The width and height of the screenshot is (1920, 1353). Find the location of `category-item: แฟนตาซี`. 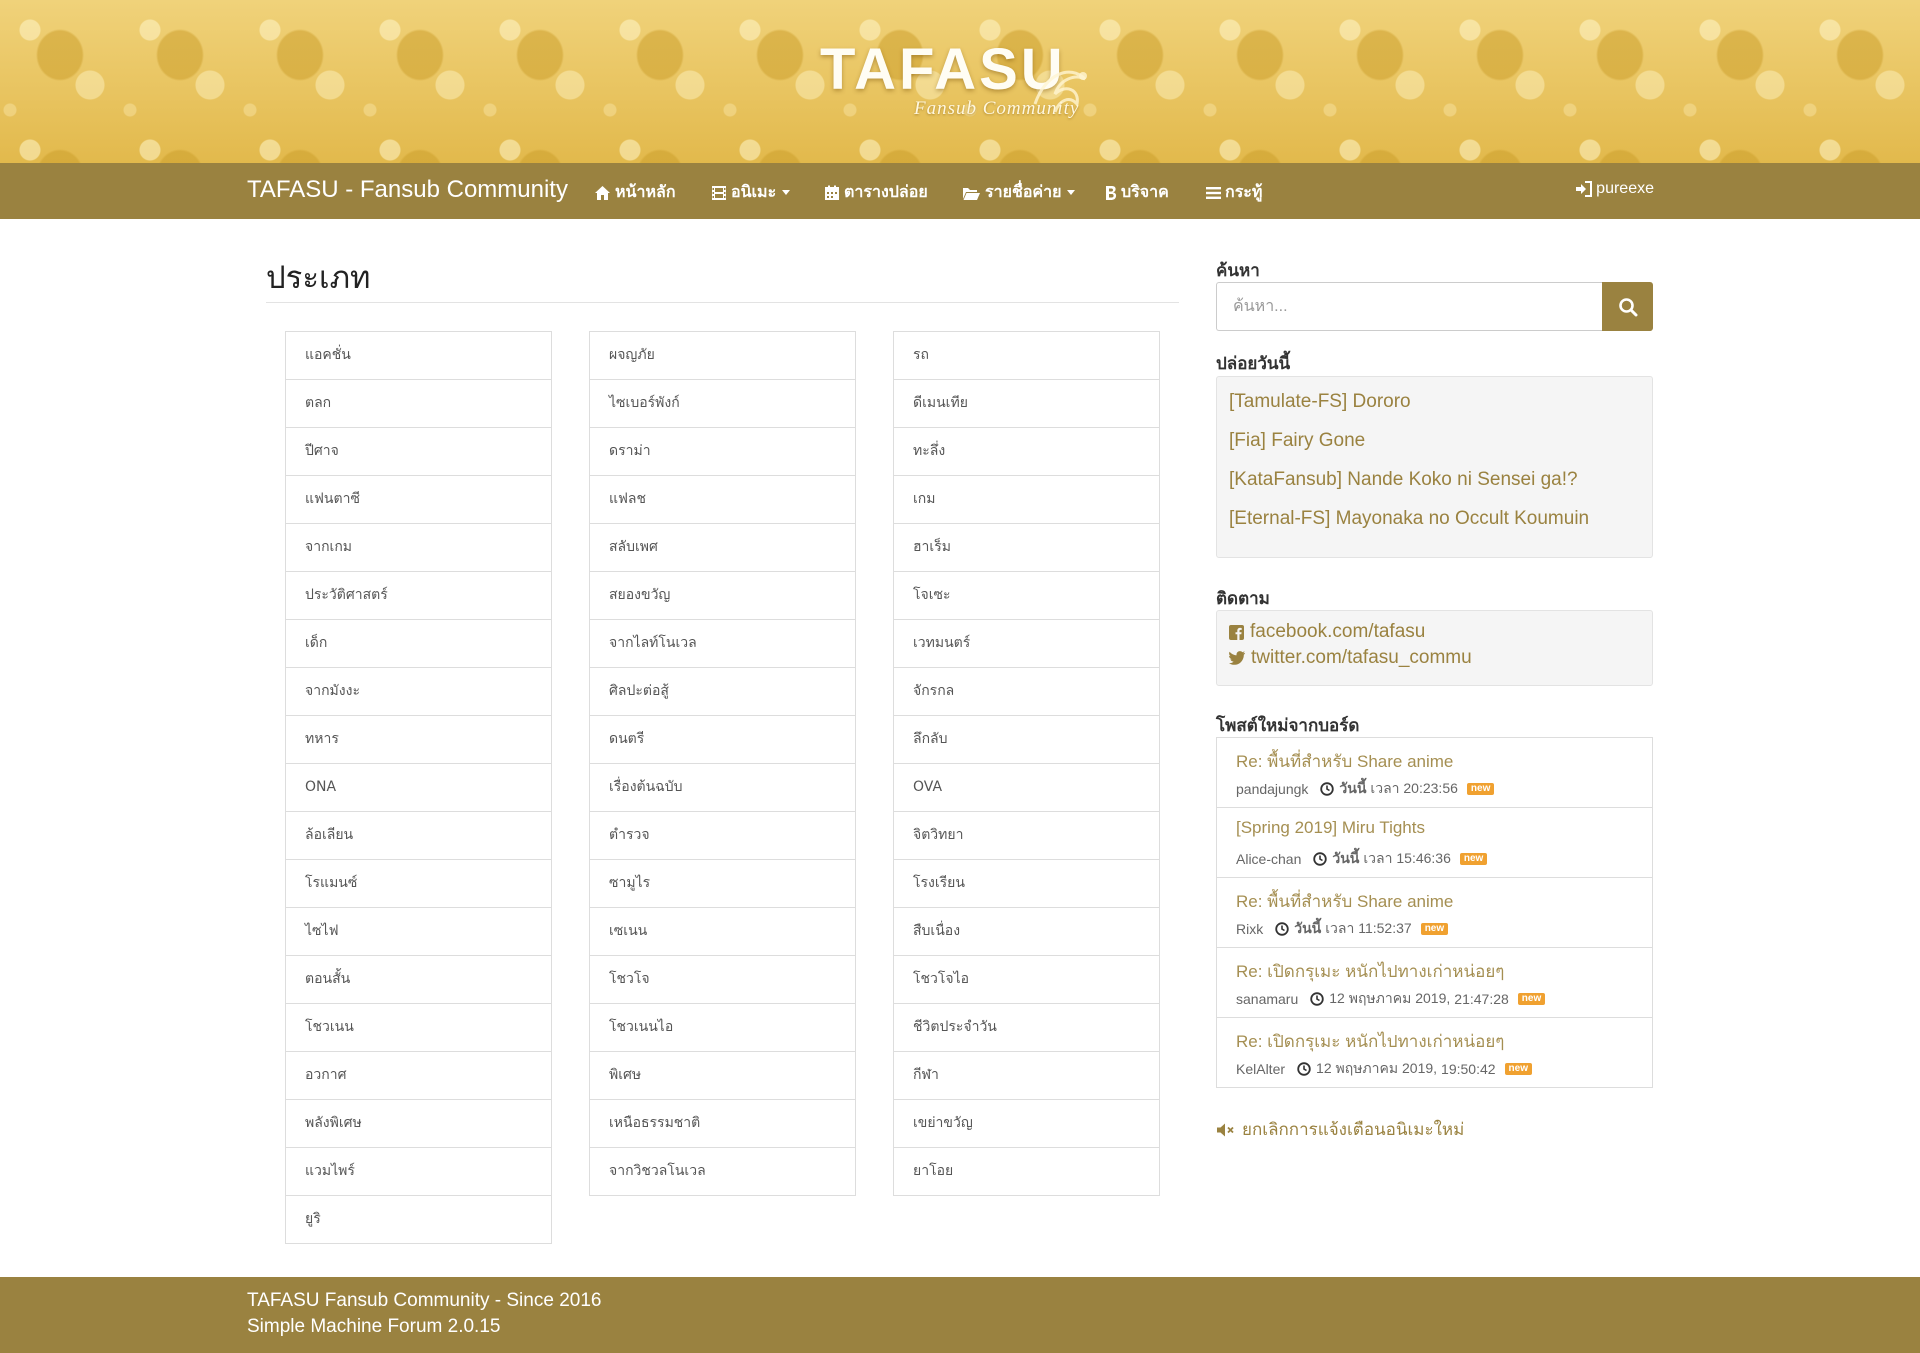

category-item: แฟนตาซี is located at coordinates (418, 499).